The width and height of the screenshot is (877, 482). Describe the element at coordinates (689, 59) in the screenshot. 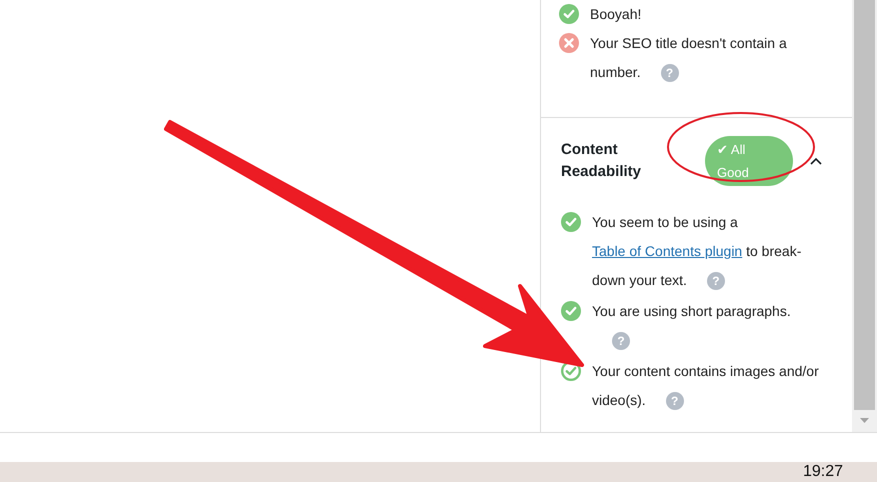

I see `check-result: Your SEO title doesn't contain a number. ?` at that location.